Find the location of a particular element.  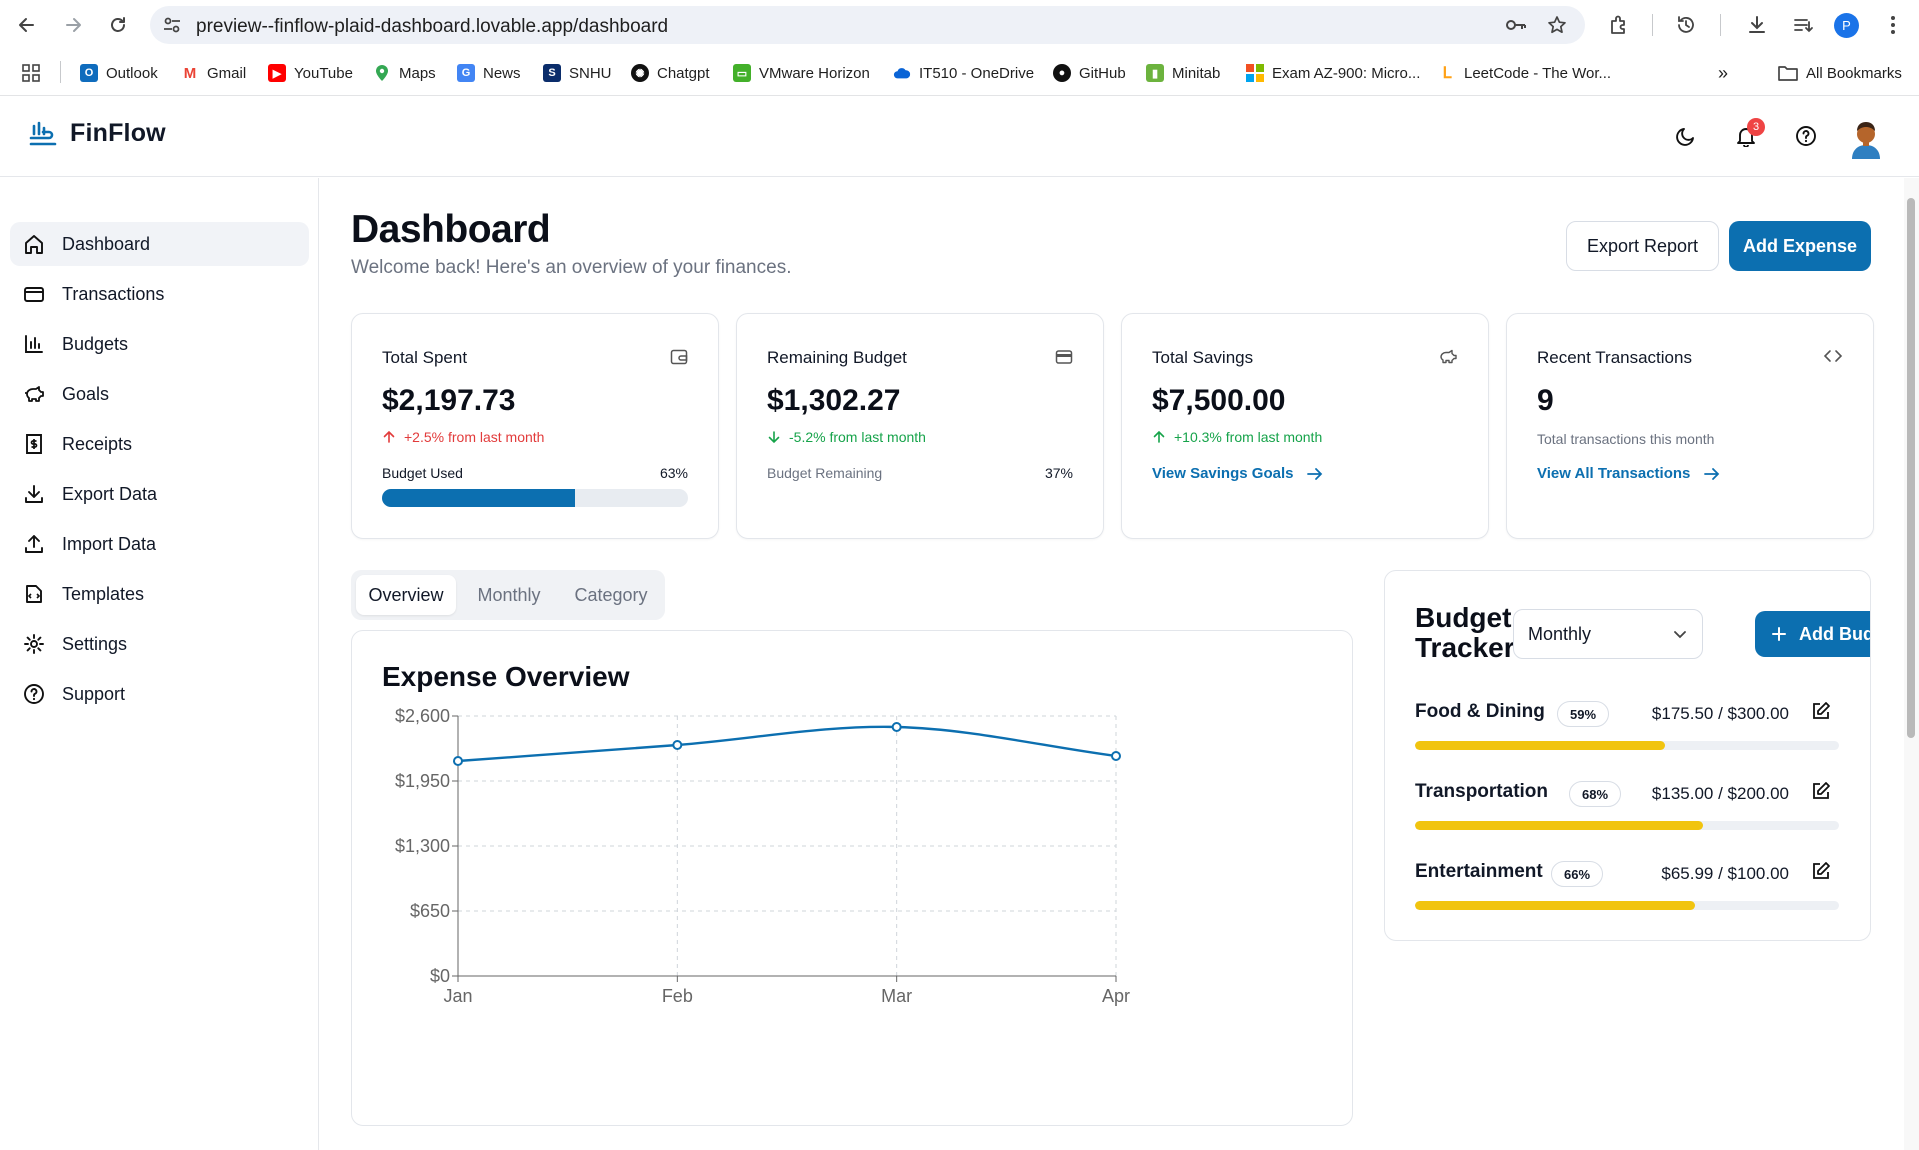

sidebar-item-label: Settings is located at coordinates (95, 643).